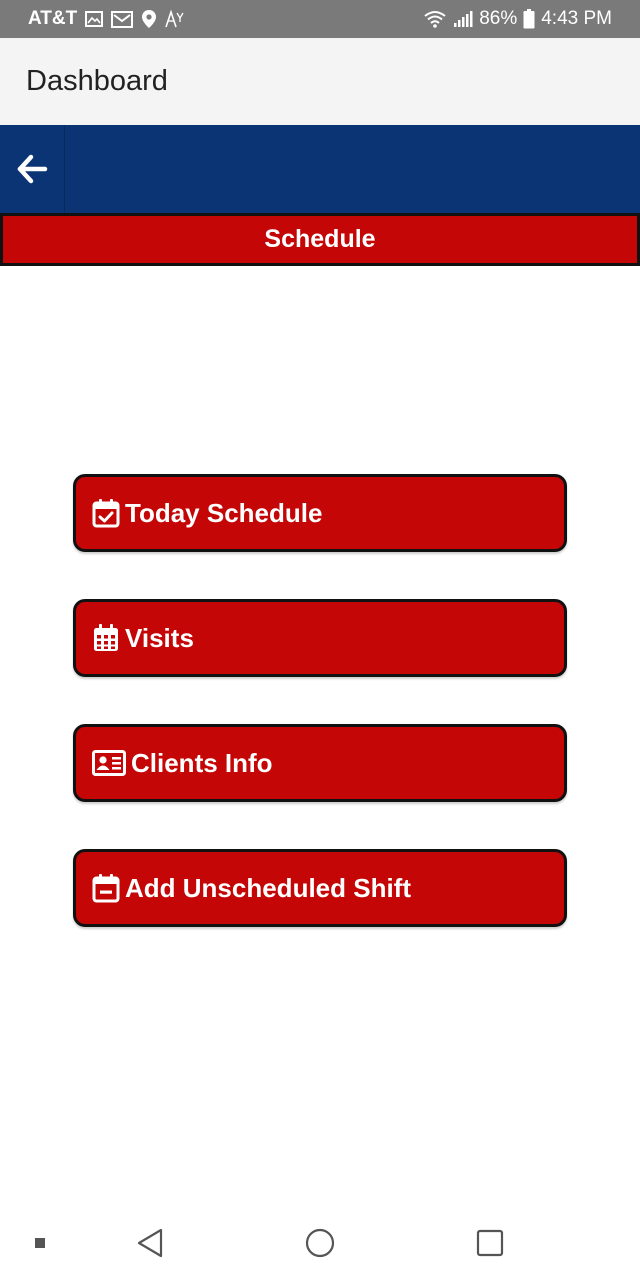 This screenshot has width=640, height=1280. What do you see at coordinates (106, 513) in the screenshot?
I see `calendar-check-icon` at bounding box center [106, 513].